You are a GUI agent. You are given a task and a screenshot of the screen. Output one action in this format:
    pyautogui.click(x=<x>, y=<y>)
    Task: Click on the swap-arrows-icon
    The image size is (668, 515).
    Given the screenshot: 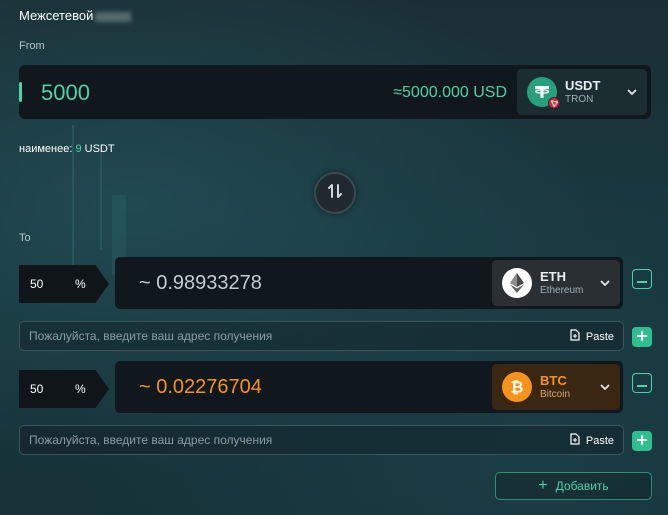 What is the action you would take?
    pyautogui.click(x=335, y=193)
    